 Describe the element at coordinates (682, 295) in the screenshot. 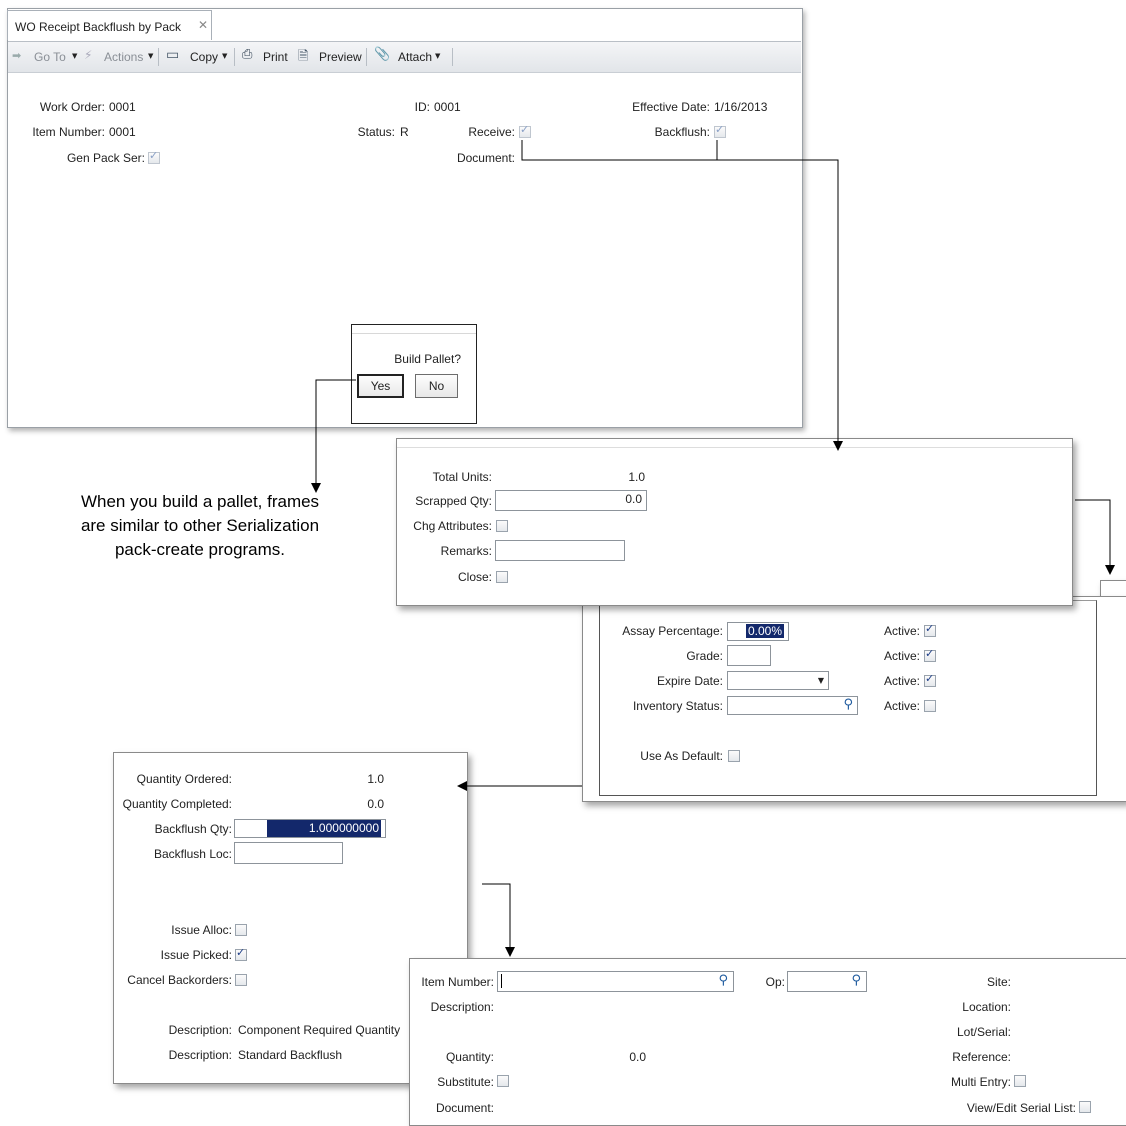

I see `arrow-receive-line` at that location.